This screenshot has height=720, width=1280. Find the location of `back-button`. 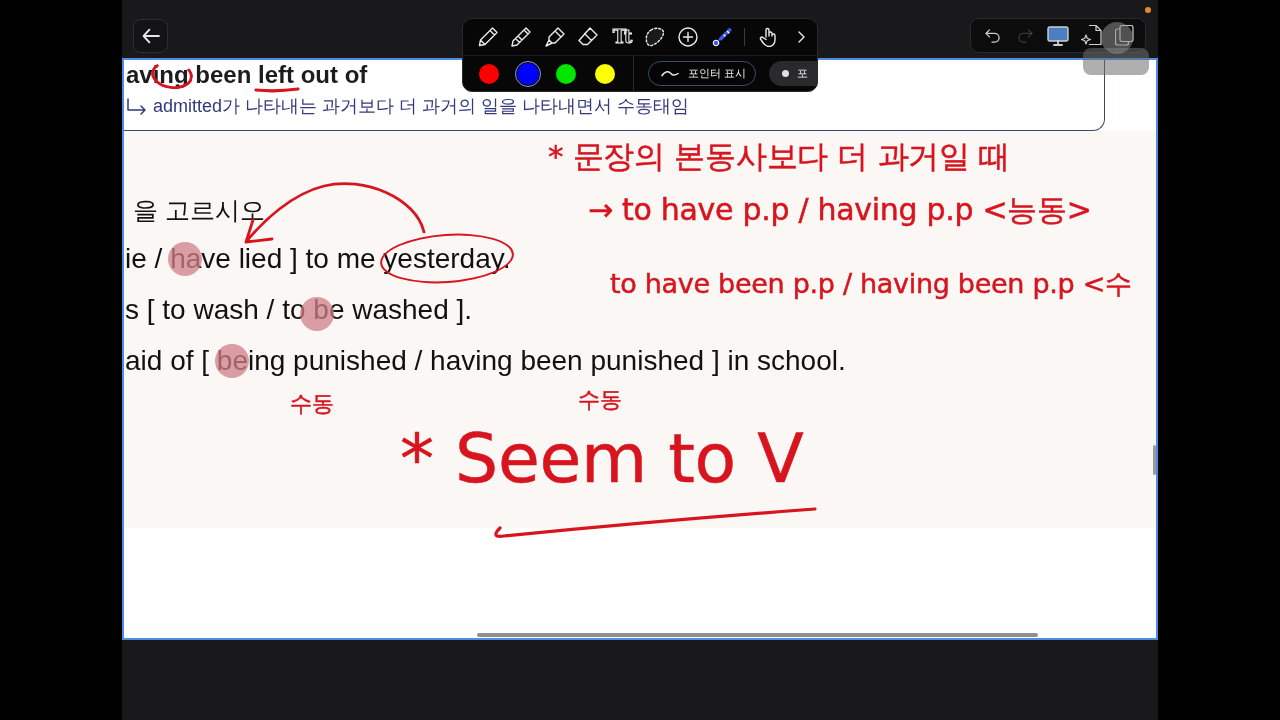

back-button is located at coordinates (150, 36).